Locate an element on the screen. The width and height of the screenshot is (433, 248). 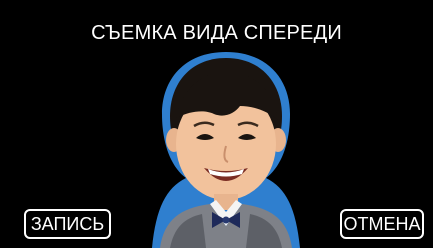
record-button: ЗАПИСЬ is located at coordinates (67, 224).